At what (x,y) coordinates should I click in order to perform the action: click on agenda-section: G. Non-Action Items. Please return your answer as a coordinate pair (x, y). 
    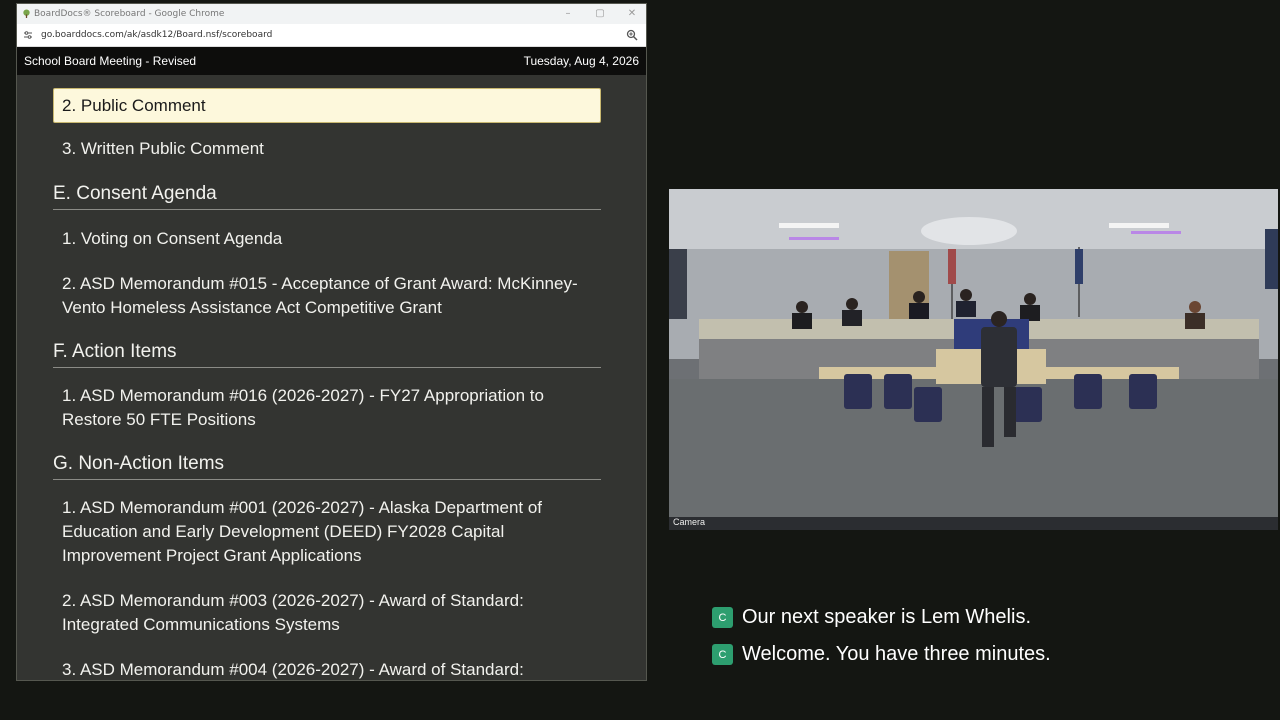
    Looking at the image, I should click on (327, 465).